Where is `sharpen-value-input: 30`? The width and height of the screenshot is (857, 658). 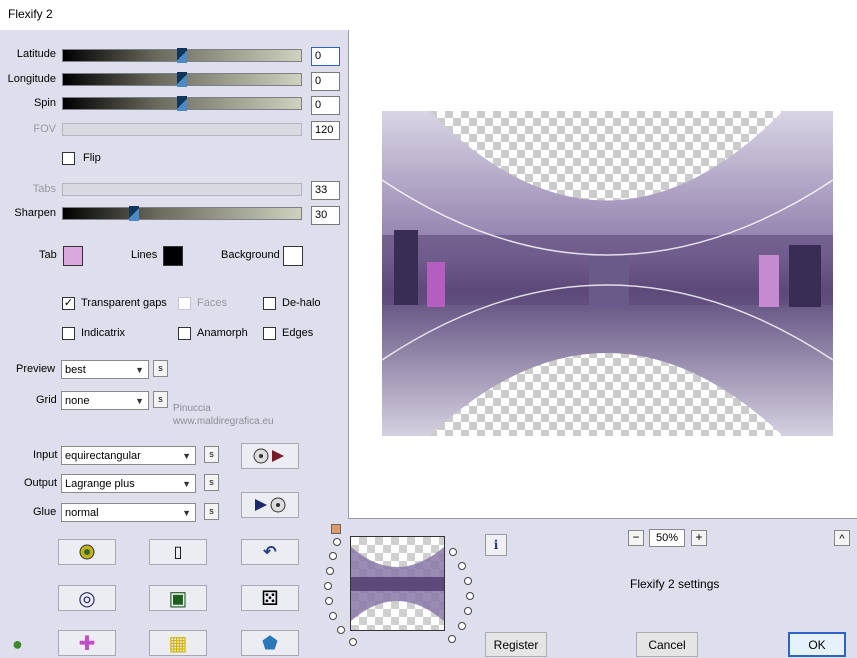
sharpen-value-input: 30 is located at coordinates (325, 215).